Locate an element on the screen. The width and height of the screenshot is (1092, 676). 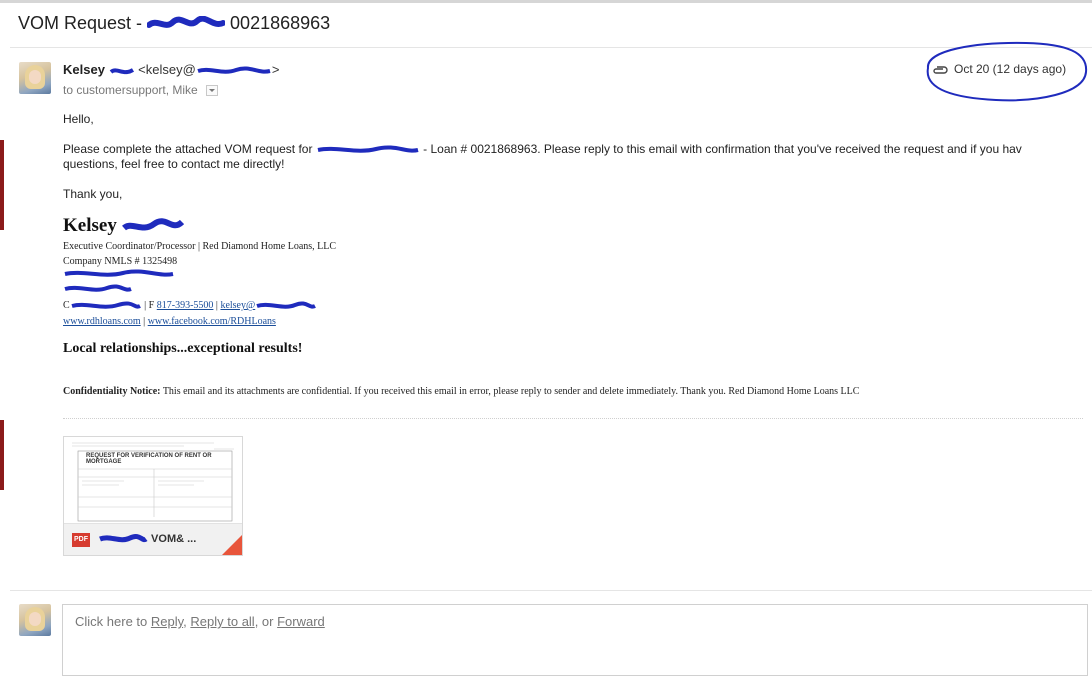
contact-cell-label: C is located at coordinates (66, 305).